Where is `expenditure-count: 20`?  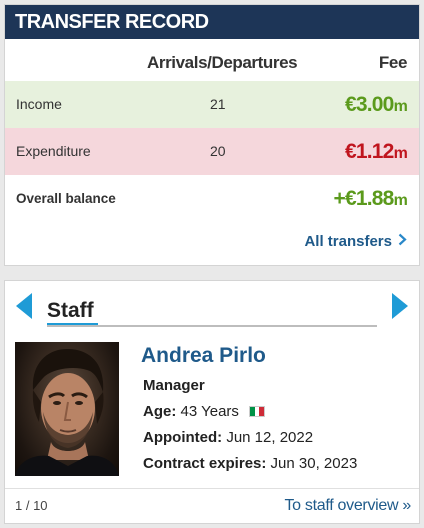
expenditure-count: 20 is located at coordinates (218, 151).